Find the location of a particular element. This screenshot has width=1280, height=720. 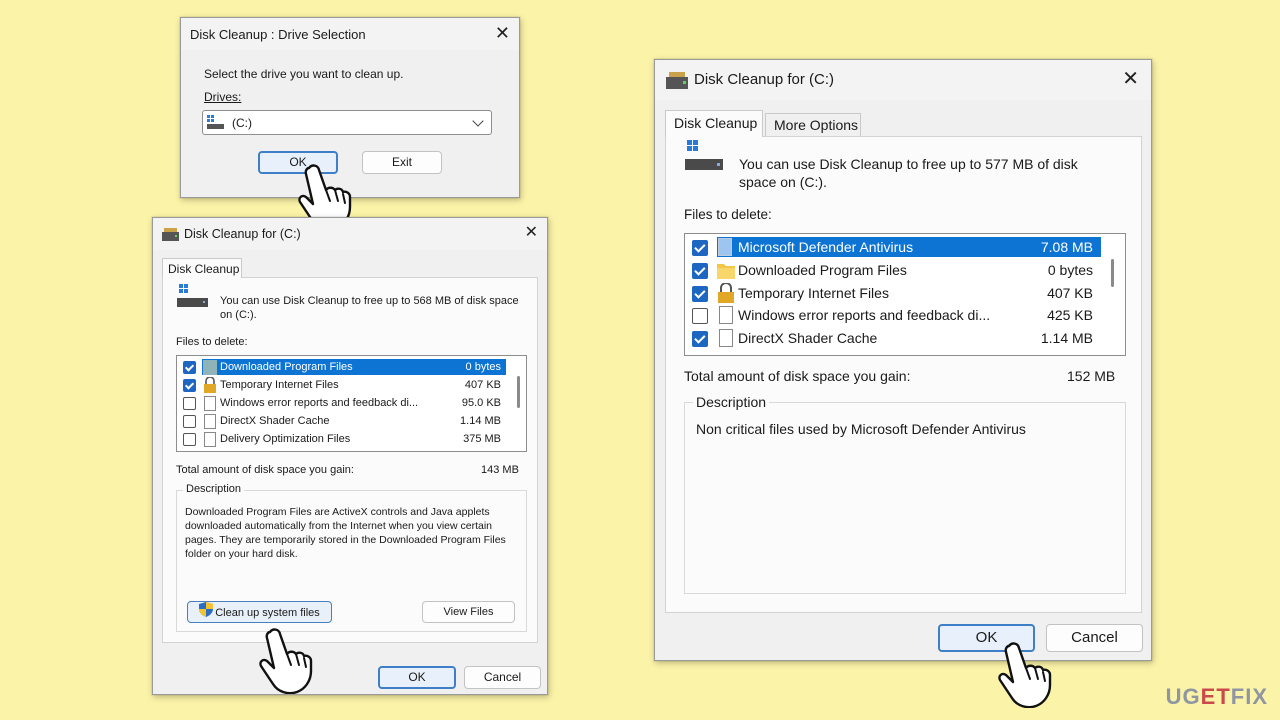

drive-select: (C:) is located at coordinates (347, 122).